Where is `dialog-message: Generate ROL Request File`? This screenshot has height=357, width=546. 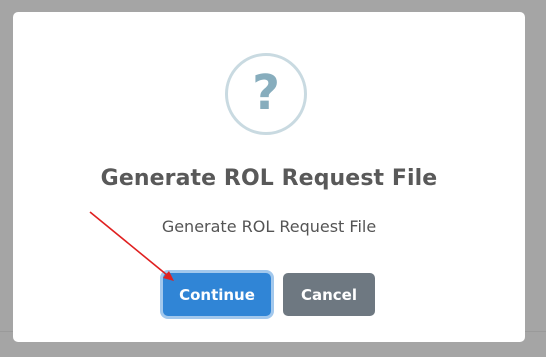 dialog-message: Generate ROL Request File is located at coordinates (269, 226).